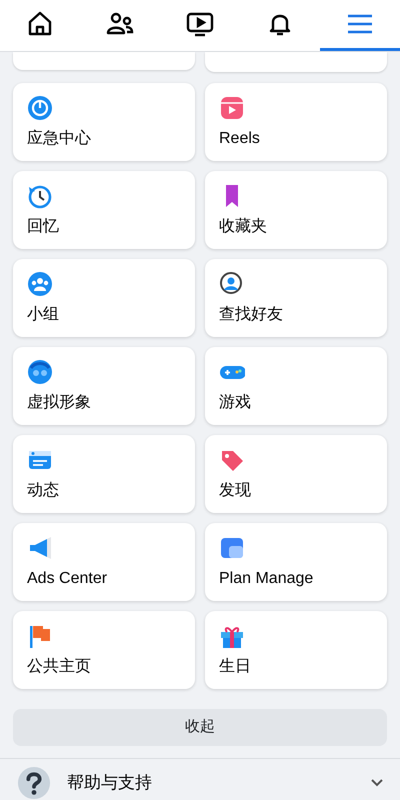 Image resolution: width=400 pixels, height=800 pixels. What do you see at coordinates (232, 284) in the screenshot?
I see `person-search-icon` at bounding box center [232, 284].